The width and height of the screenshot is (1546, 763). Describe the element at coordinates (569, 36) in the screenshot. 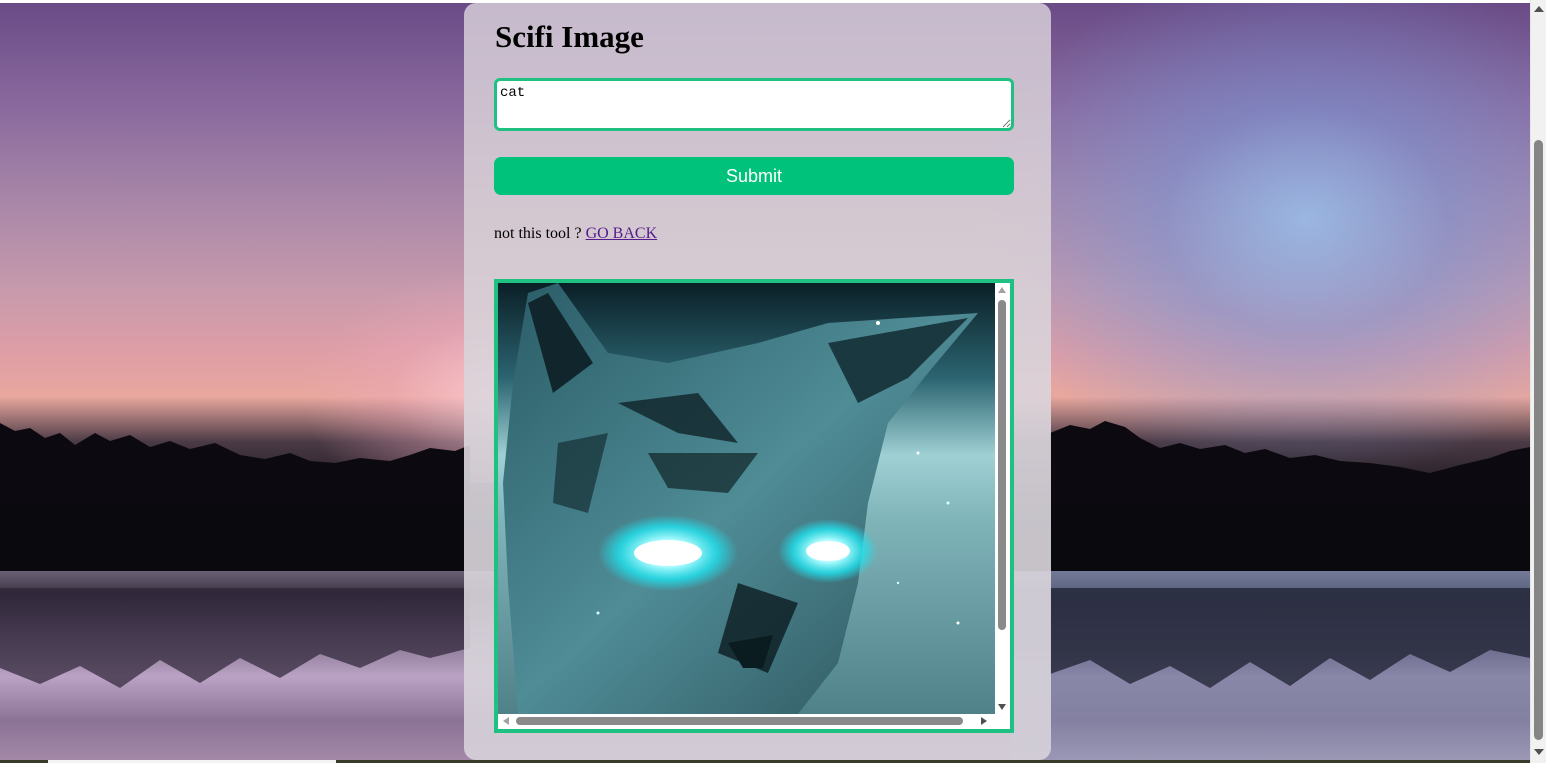

I see `page-title: Scifi Image` at that location.